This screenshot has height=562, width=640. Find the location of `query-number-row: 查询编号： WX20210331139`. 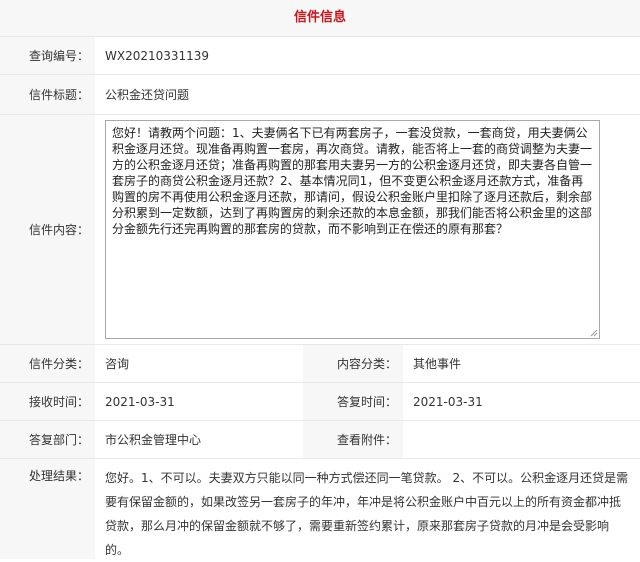

query-number-row: 查询编号： WX20210331139 is located at coordinates (320, 56).